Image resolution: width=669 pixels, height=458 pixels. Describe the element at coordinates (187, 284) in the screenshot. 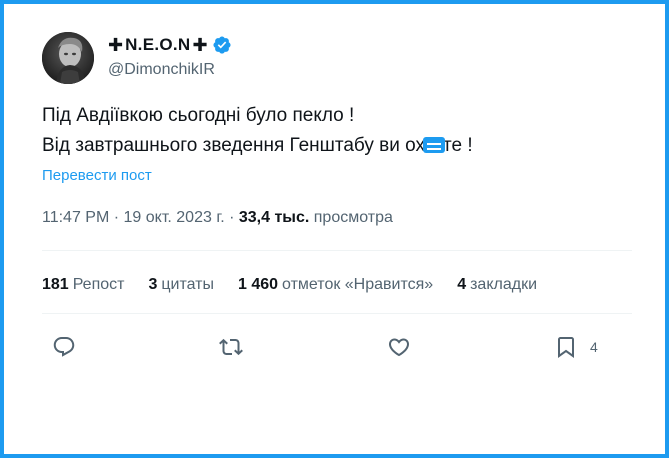

I see `quotes-label: цитаты` at that location.